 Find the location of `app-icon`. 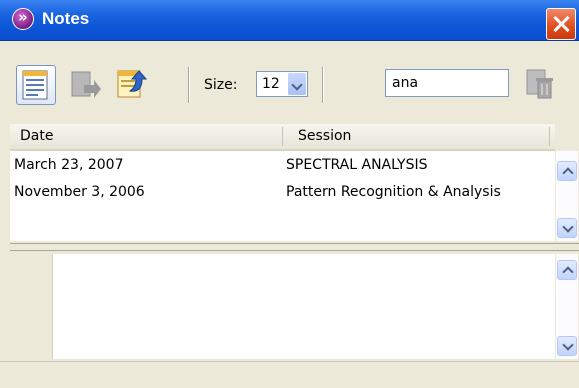

app-icon is located at coordinates (23, 19).